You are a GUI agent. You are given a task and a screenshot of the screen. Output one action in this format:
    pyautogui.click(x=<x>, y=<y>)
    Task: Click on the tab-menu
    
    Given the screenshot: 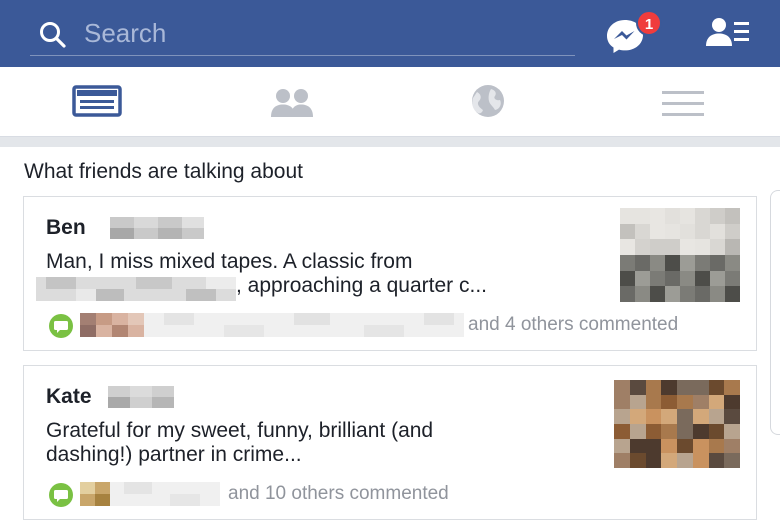 What is the action you would take?
    pyautogui.click(x=688, y=102)
    